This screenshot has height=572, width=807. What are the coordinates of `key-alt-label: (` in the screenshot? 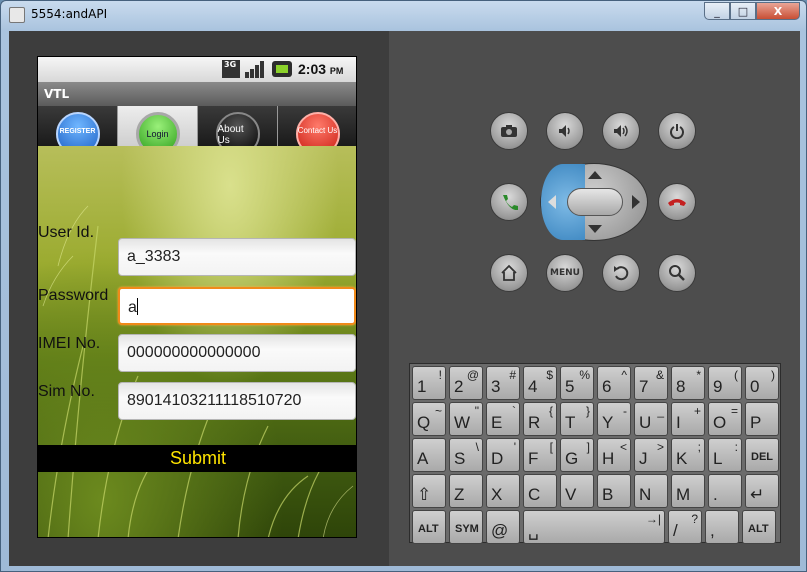 It's located at (736, 375).